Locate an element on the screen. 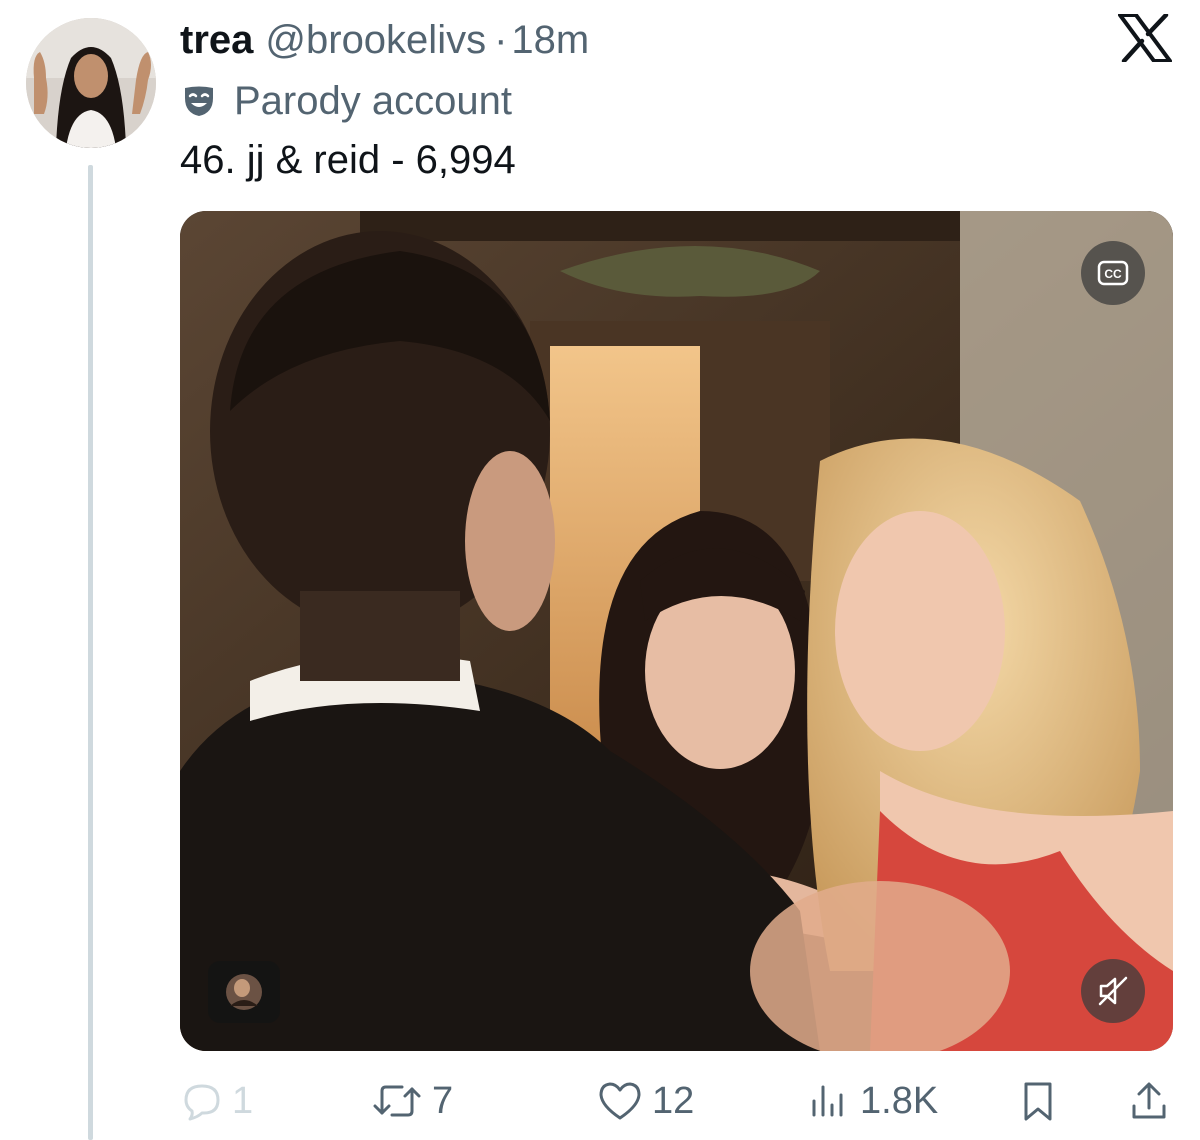 Image resolution: width=1200 pixels, height=1140 pixels. like-icon is located at coordinates (620, 1101).